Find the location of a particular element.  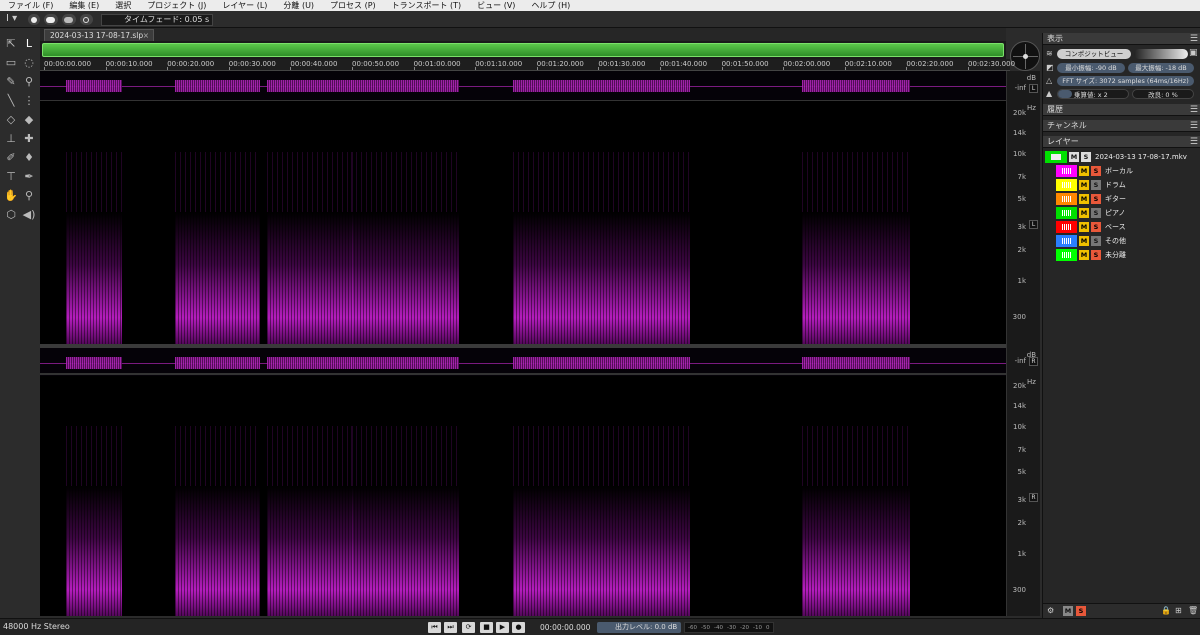

harmonic-tool-icon: ⋮ is located at coordinates (29, 101).